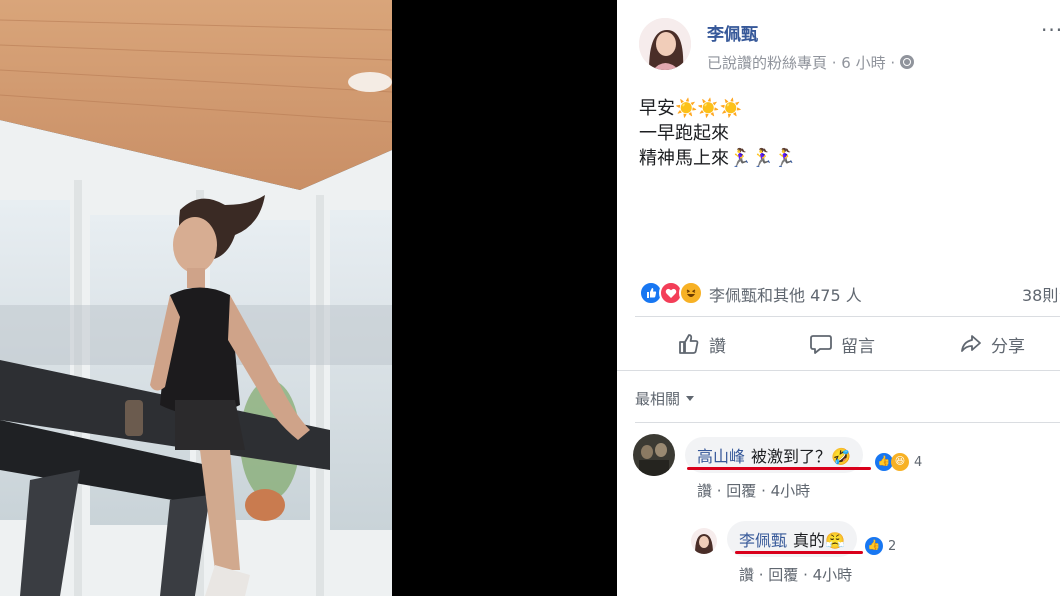  I want to click on speech-bubble-icon, so click(821, 344).